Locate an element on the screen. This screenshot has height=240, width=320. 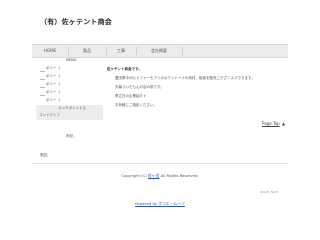
copyright: Copyright (C) 佐ヶ会 All Rights Reserved. is located at coordinates (160, 176).